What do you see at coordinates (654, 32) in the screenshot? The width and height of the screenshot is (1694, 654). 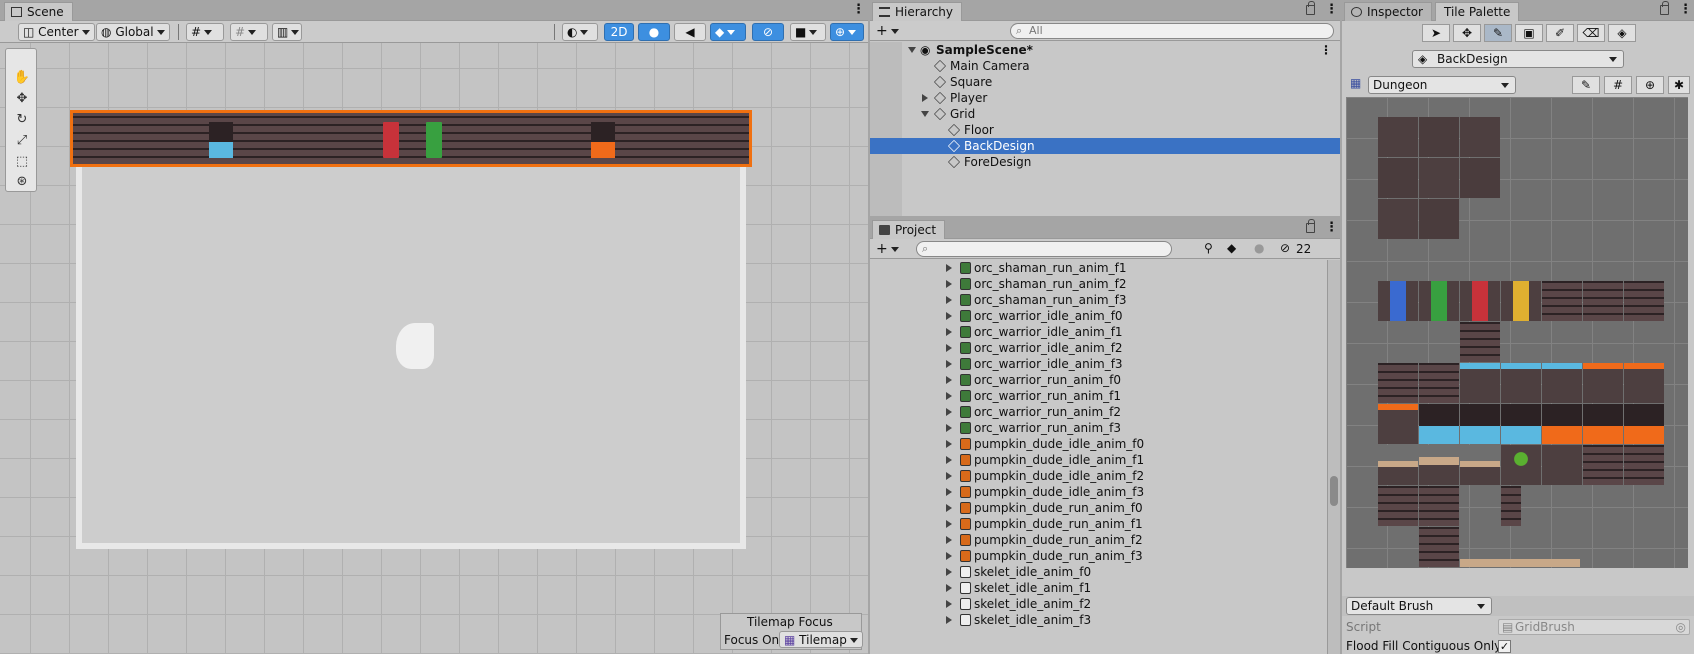 I see `lighting-toggle-button: ●` at bounding box center [654, 32].